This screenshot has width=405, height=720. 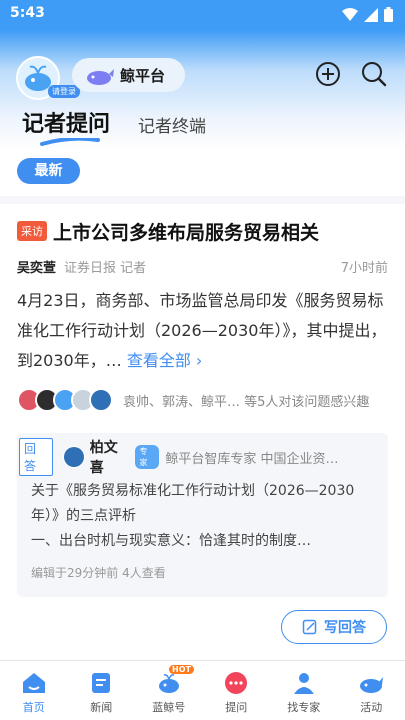 I want to click on platform-switch: 鲸平台, so click(x=128, y=75).